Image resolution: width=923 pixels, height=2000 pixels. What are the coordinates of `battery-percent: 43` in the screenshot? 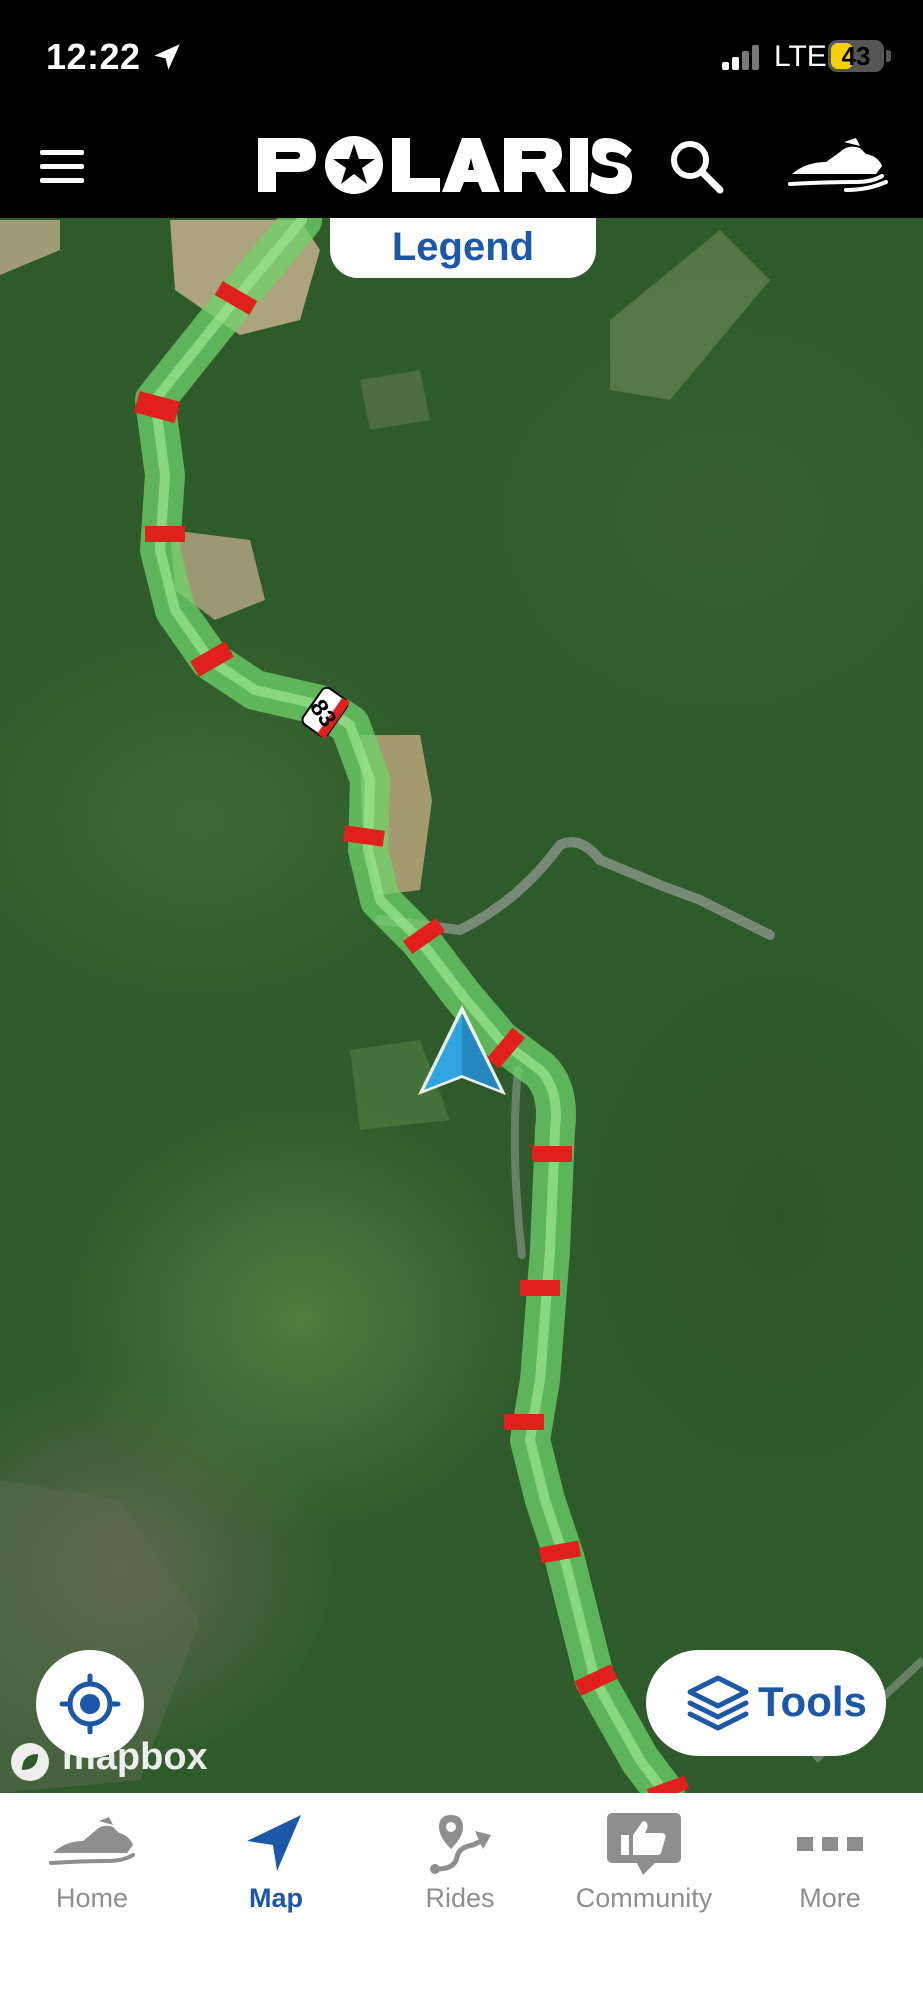 It's located at (856, 56).